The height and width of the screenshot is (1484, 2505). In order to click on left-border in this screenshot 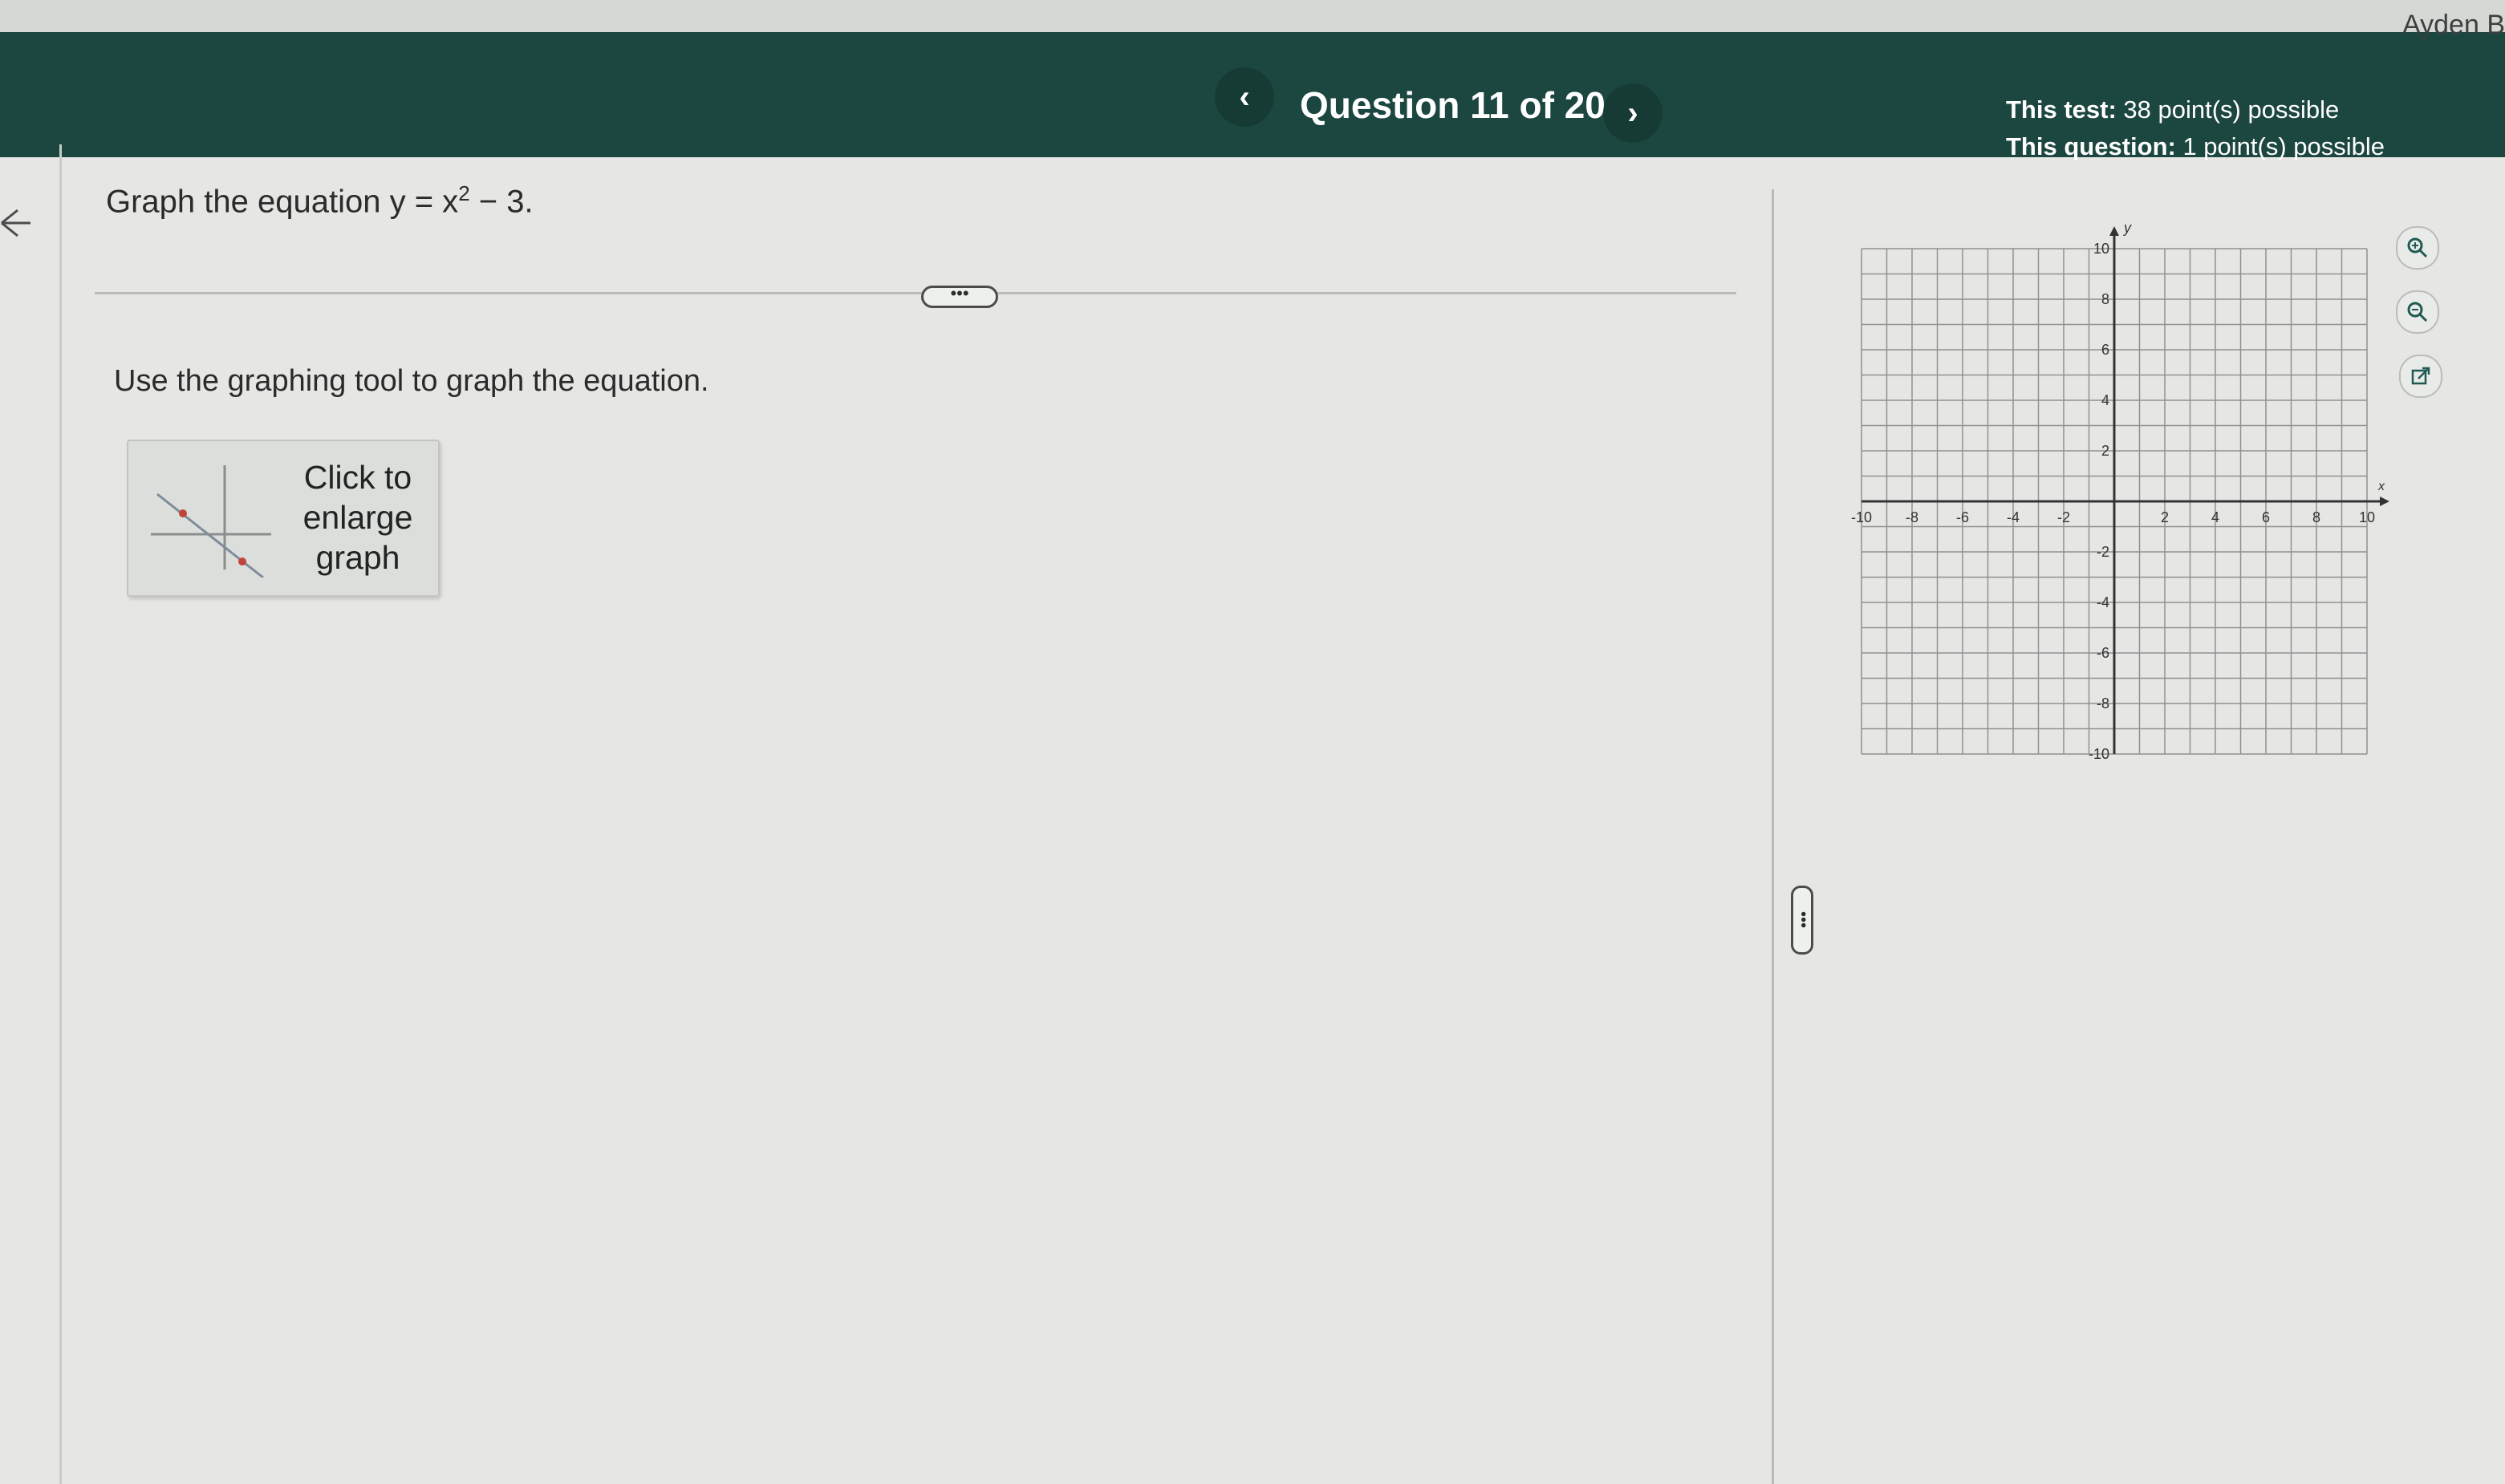, I will do `click(60, 814)`.